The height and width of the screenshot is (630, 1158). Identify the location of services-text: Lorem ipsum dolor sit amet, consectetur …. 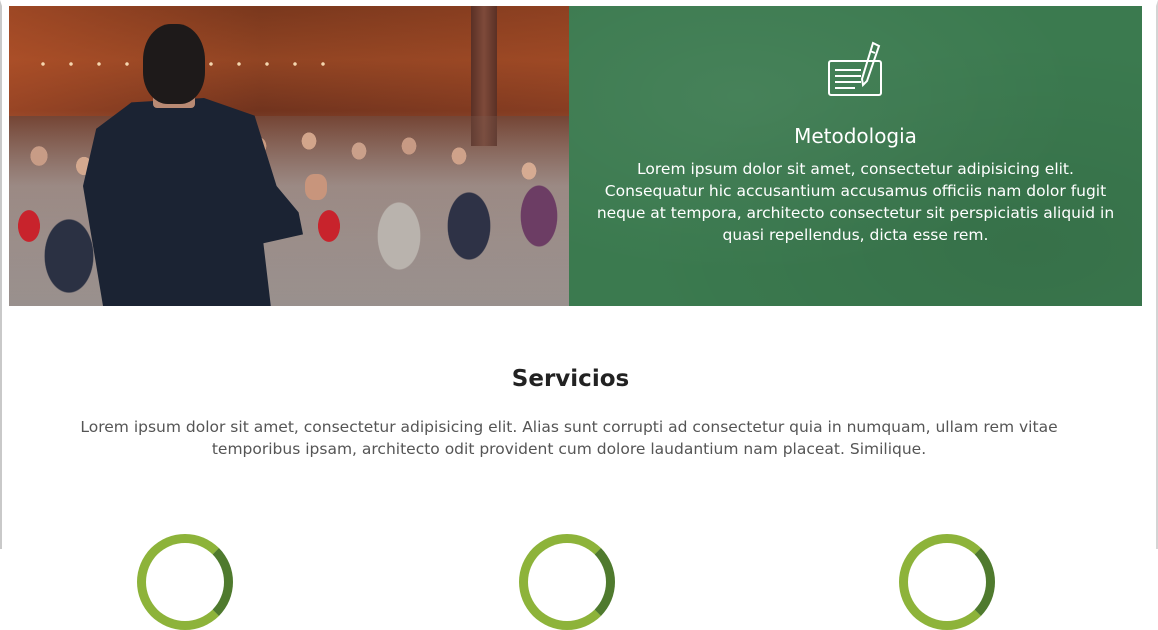
(569, 438).